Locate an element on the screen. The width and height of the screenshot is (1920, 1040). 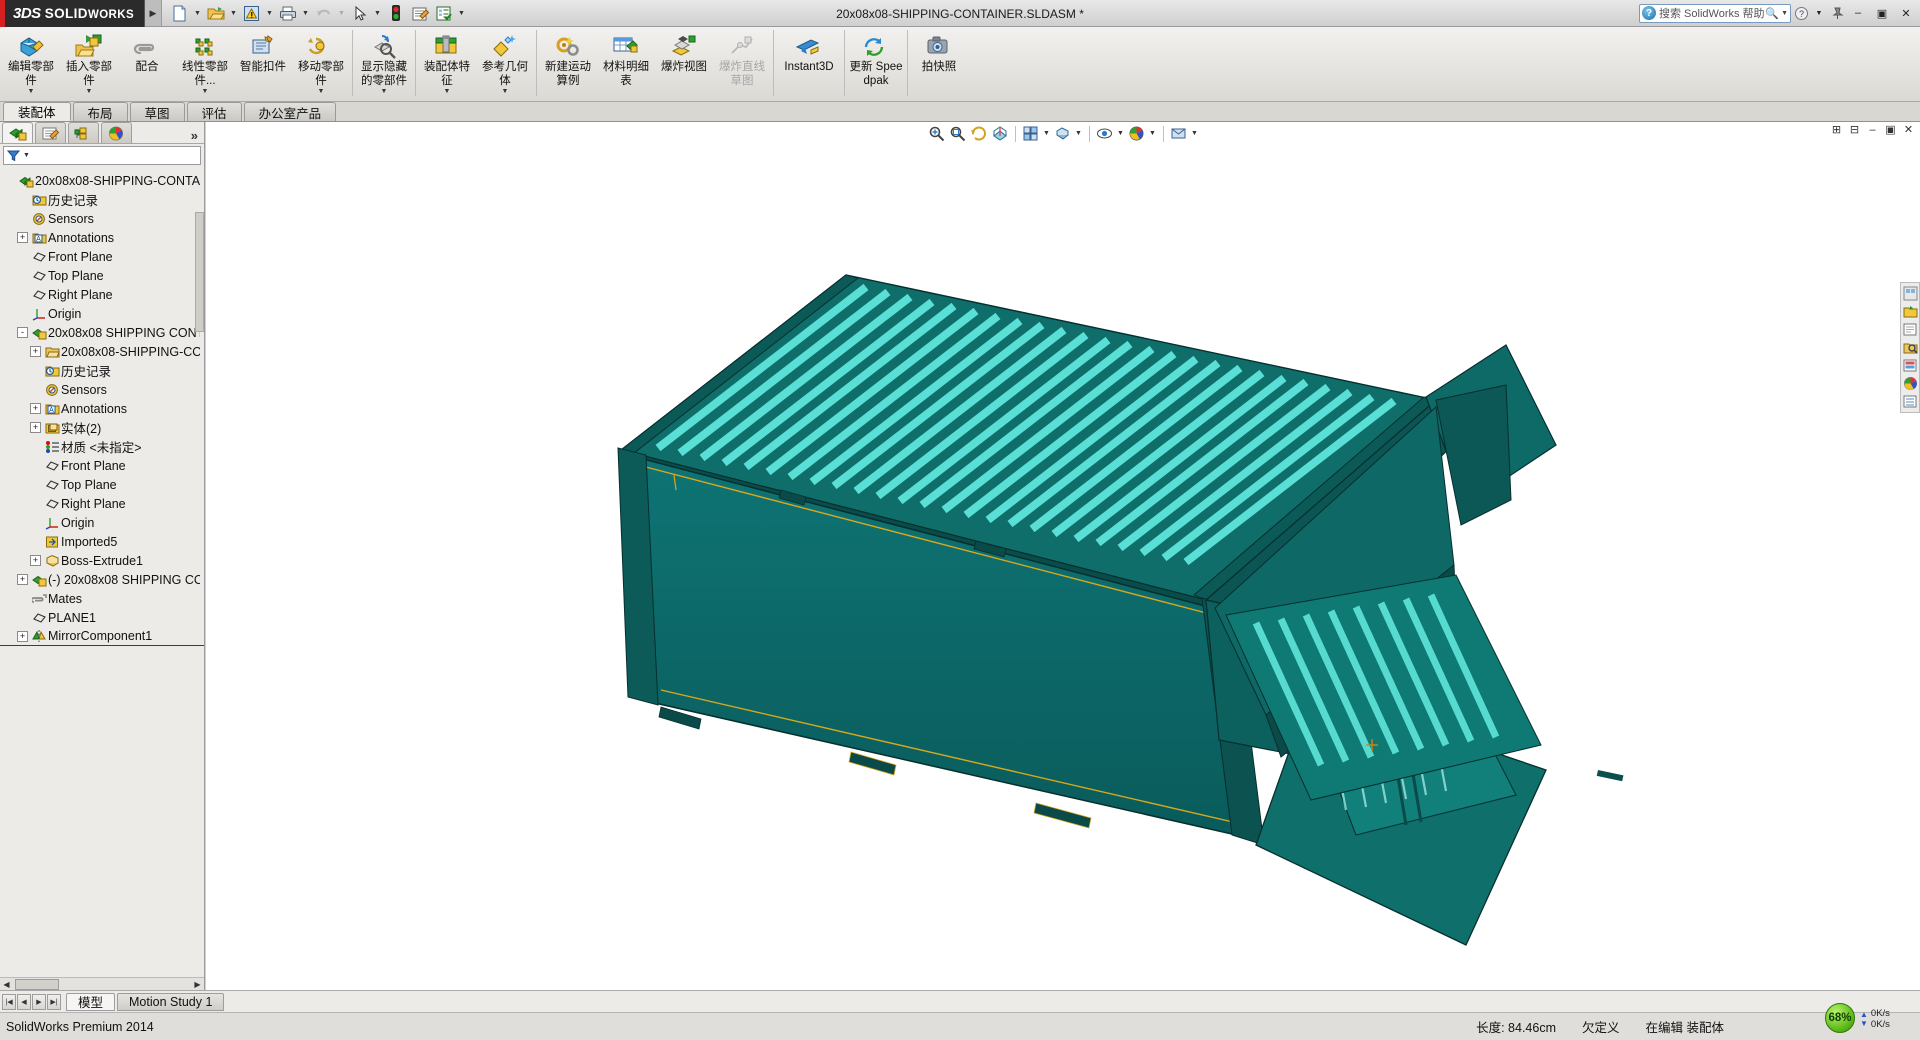
tree-item-plane1: PLANE1 is located at coordinates (102, 617).